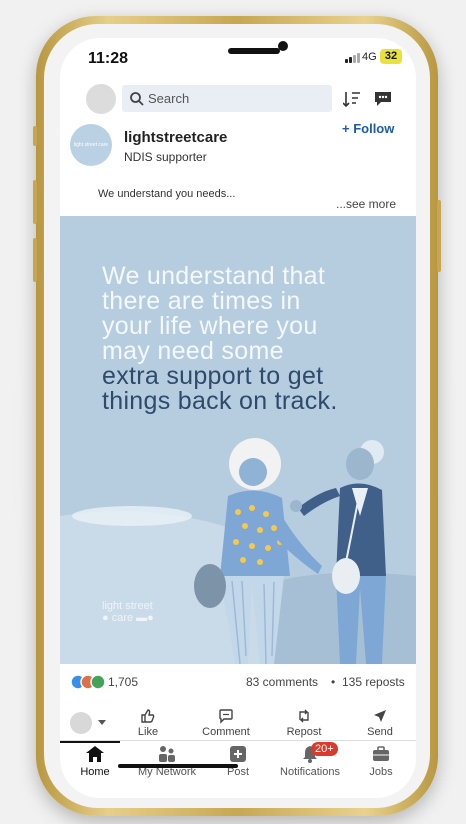 The height and width of the screenshot is (824, 466). I want to click on search-icon, so click(137, 99).